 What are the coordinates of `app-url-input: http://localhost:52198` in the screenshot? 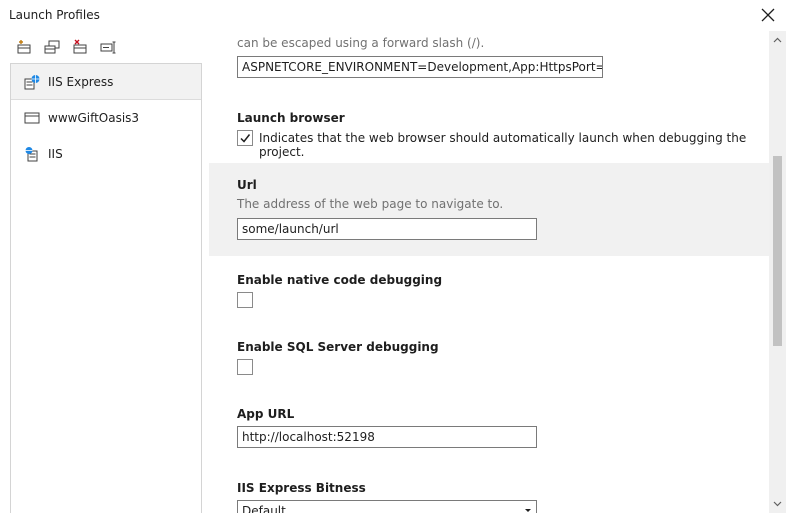 It's located at (387, 437).